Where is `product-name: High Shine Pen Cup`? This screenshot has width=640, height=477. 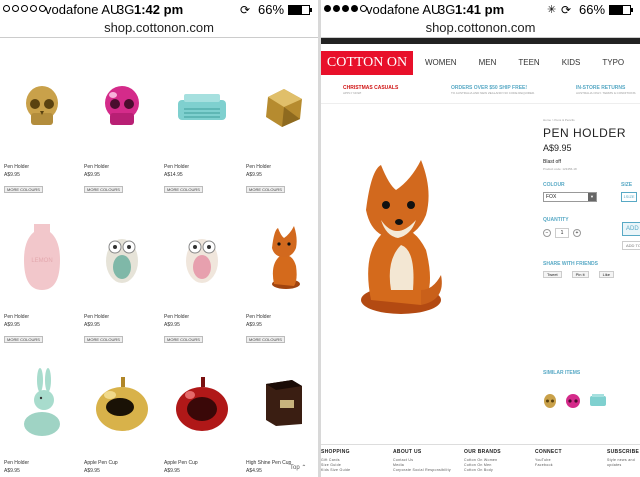 product-name: High Shine Pen Cup is located at coordinates (282, 463).